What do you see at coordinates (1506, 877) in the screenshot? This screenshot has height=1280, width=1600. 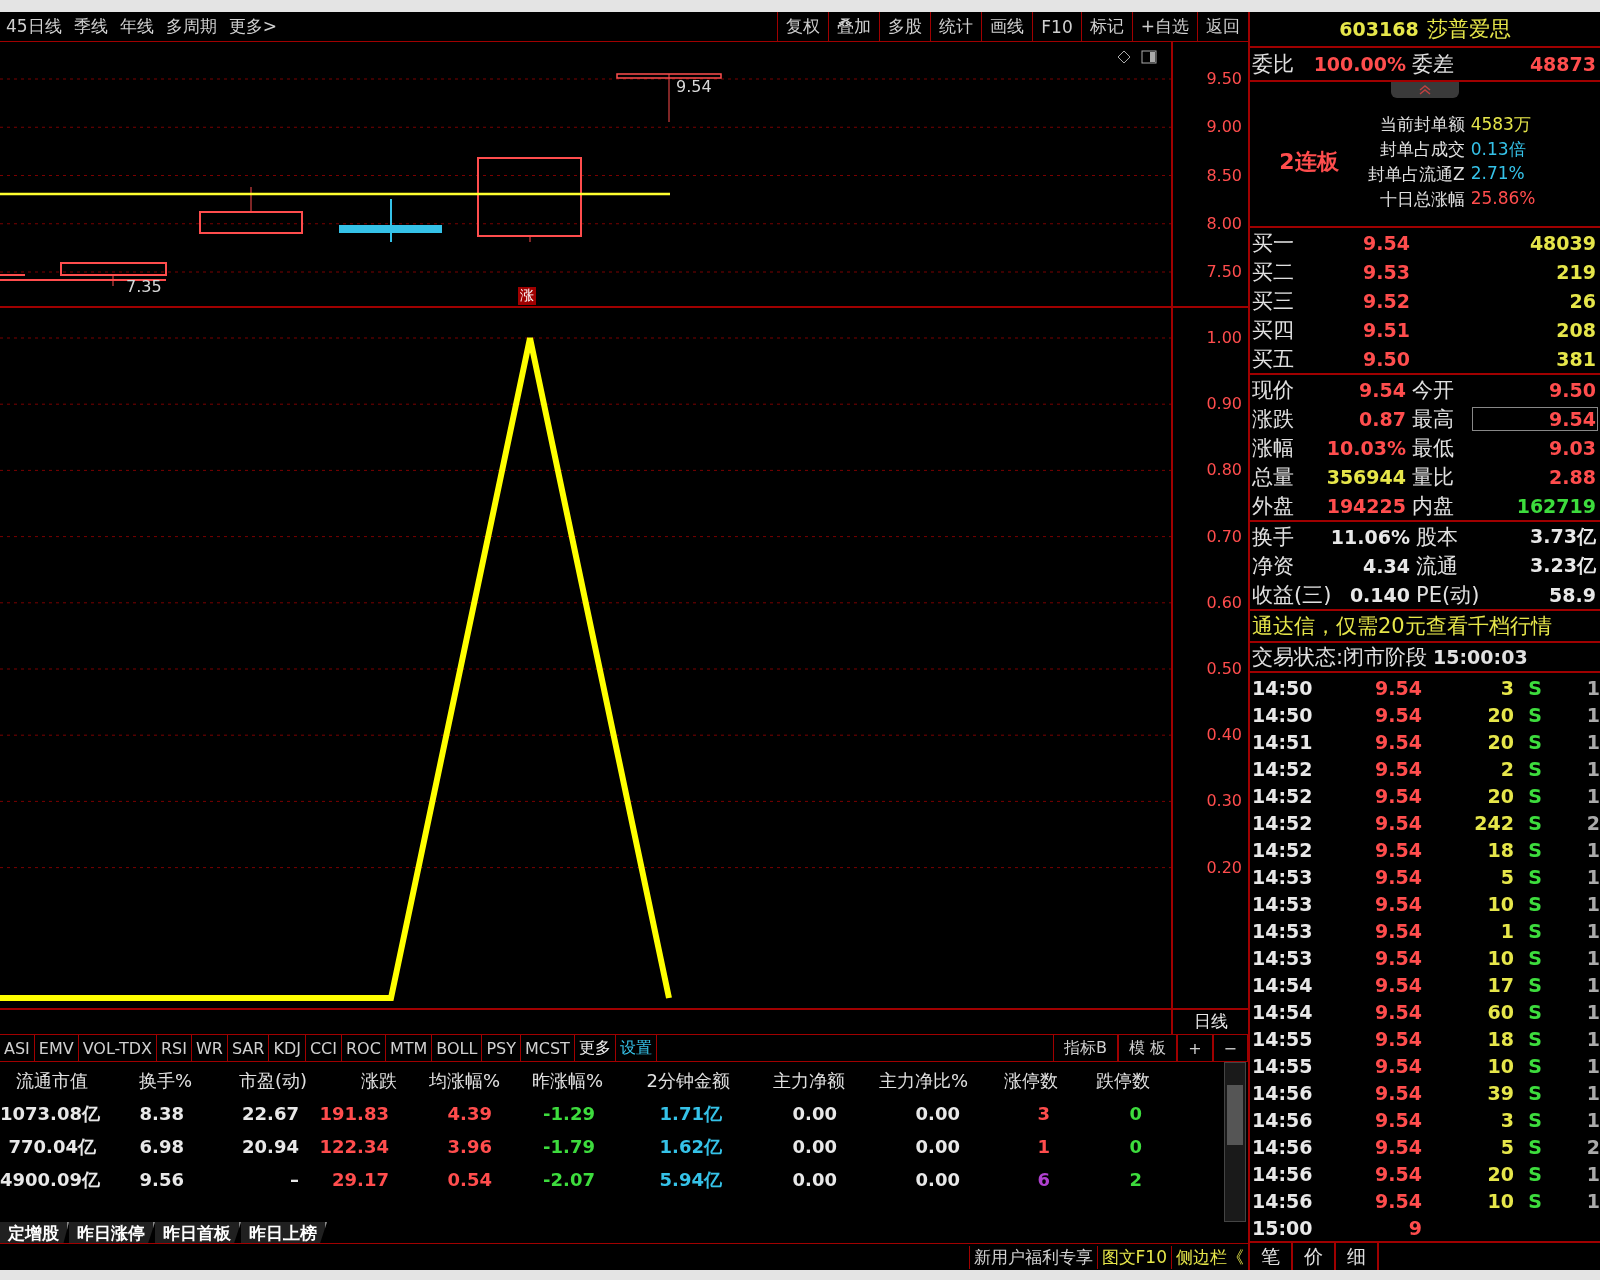 I see `tick-volume: 5` at bounding box center [1506, 877].